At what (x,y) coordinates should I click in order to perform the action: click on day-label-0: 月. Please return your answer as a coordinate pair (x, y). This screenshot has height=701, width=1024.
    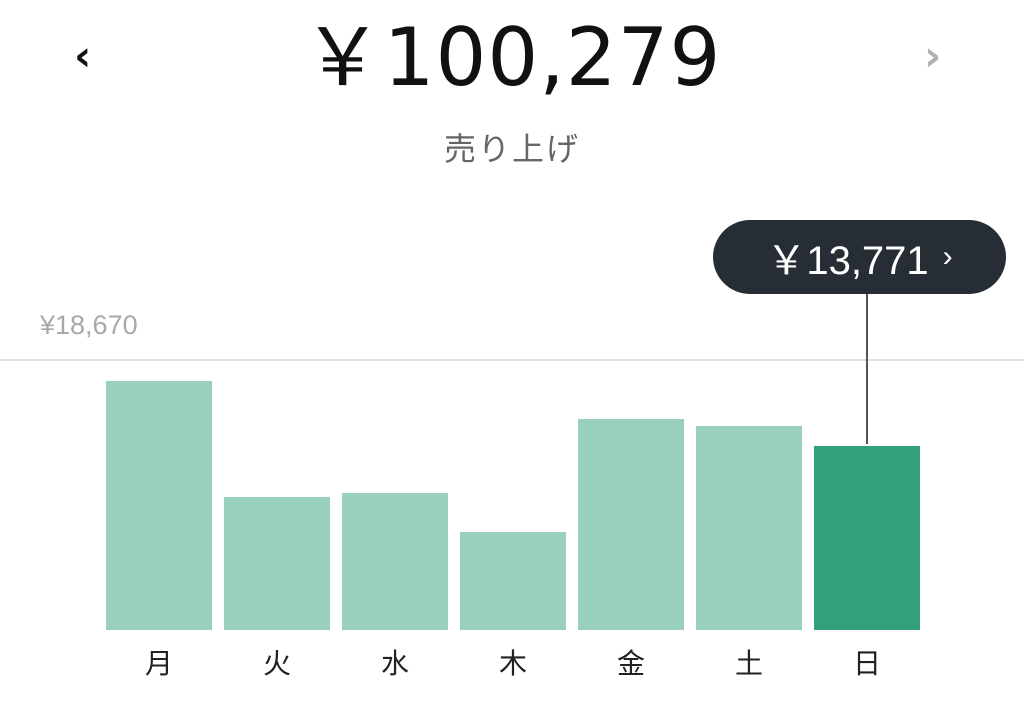
    Looking at the image, I should click on (158, 663).